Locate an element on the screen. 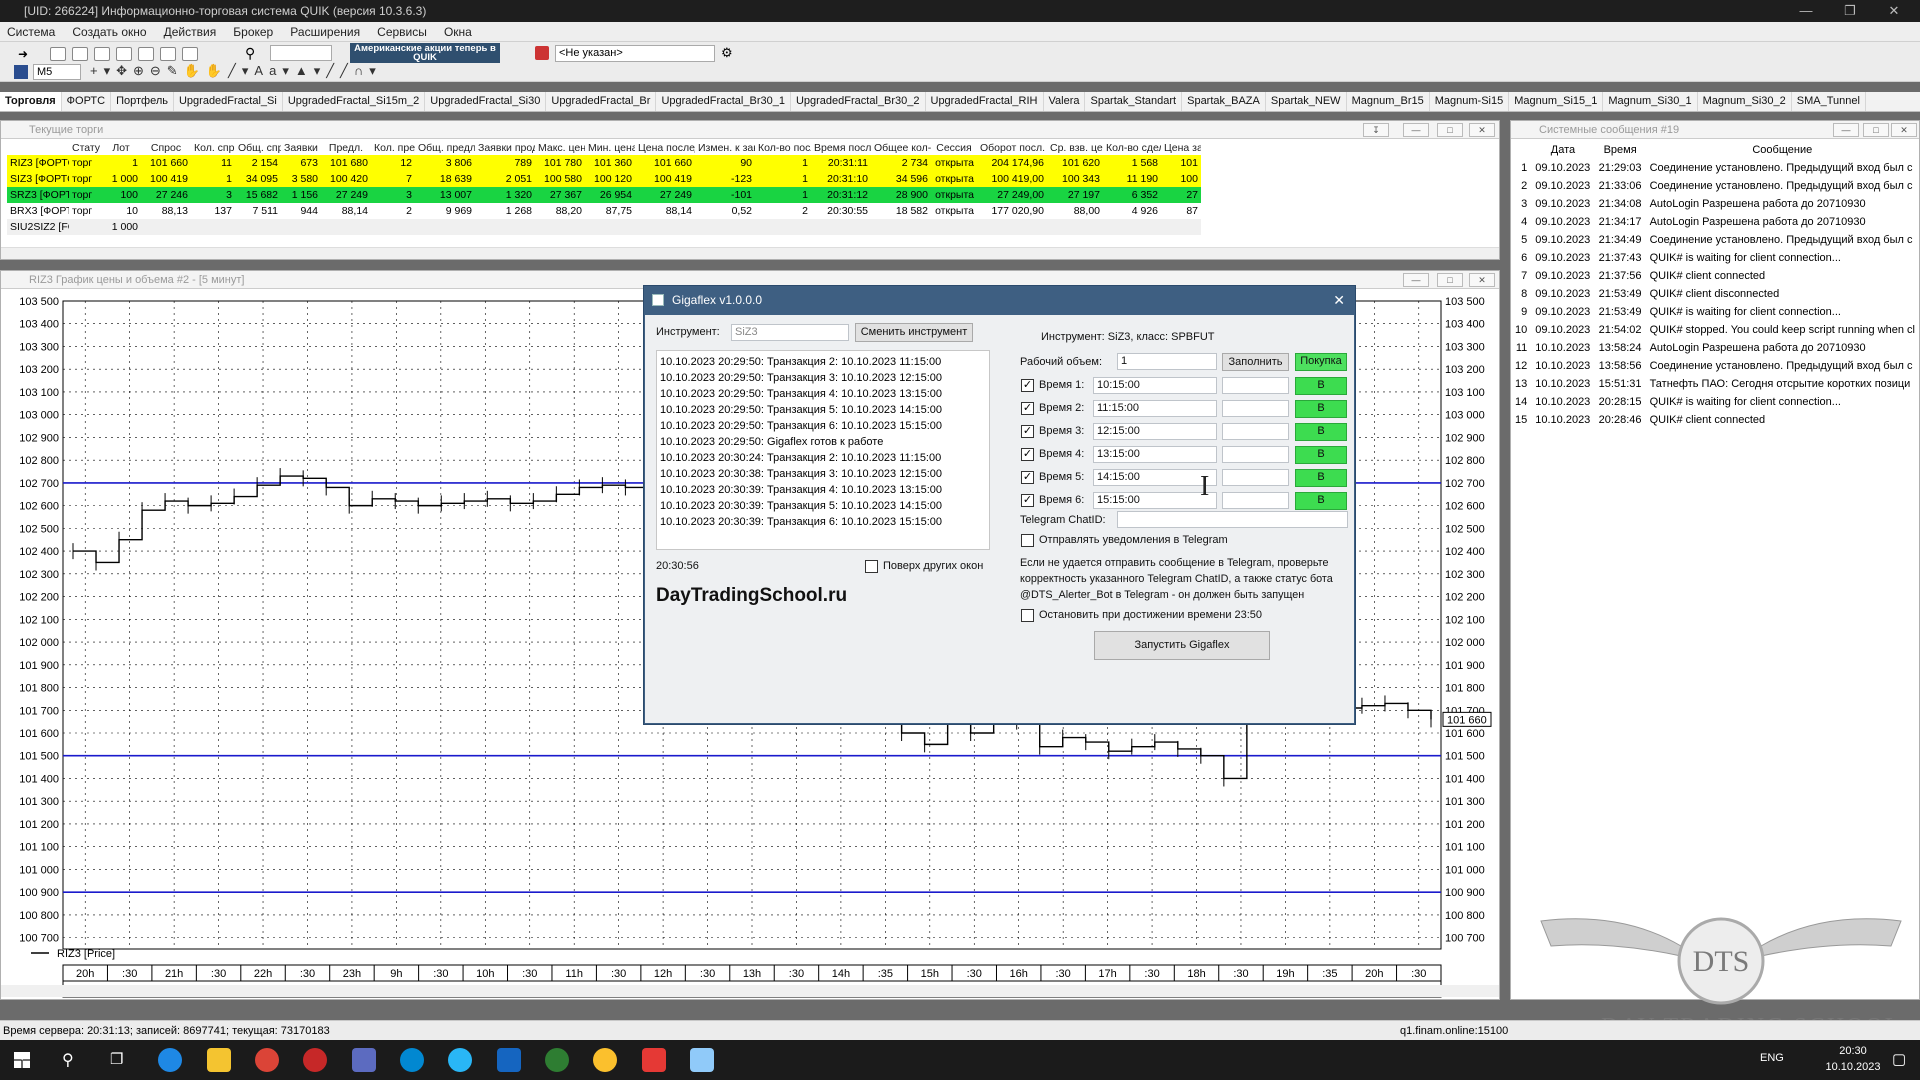  stop-time-checkbox is located at coordinates (1027, 615).